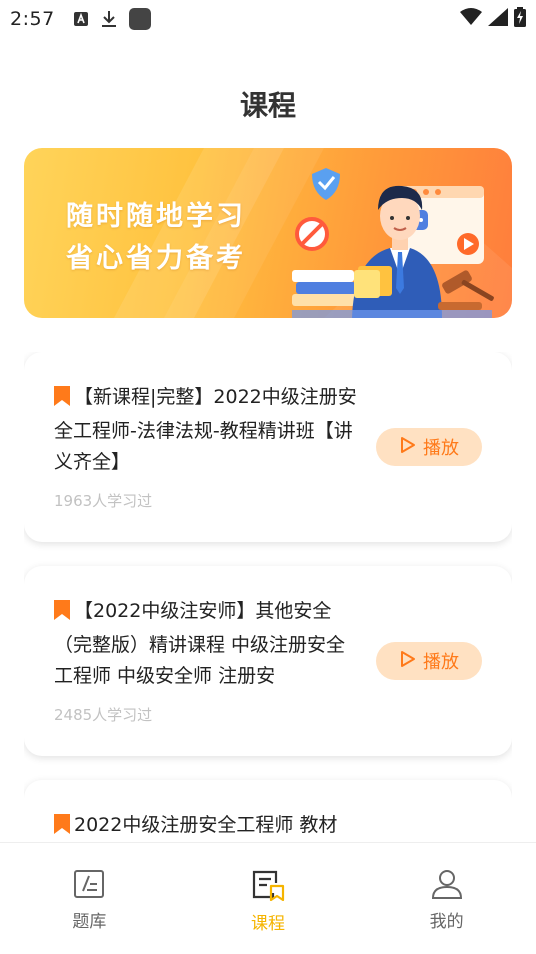 This screenshot has height=954, width=536. What do you see at coordinates (447, 886) in the screenshot?
I see `profile-icon` at bounding box center [447, 886].